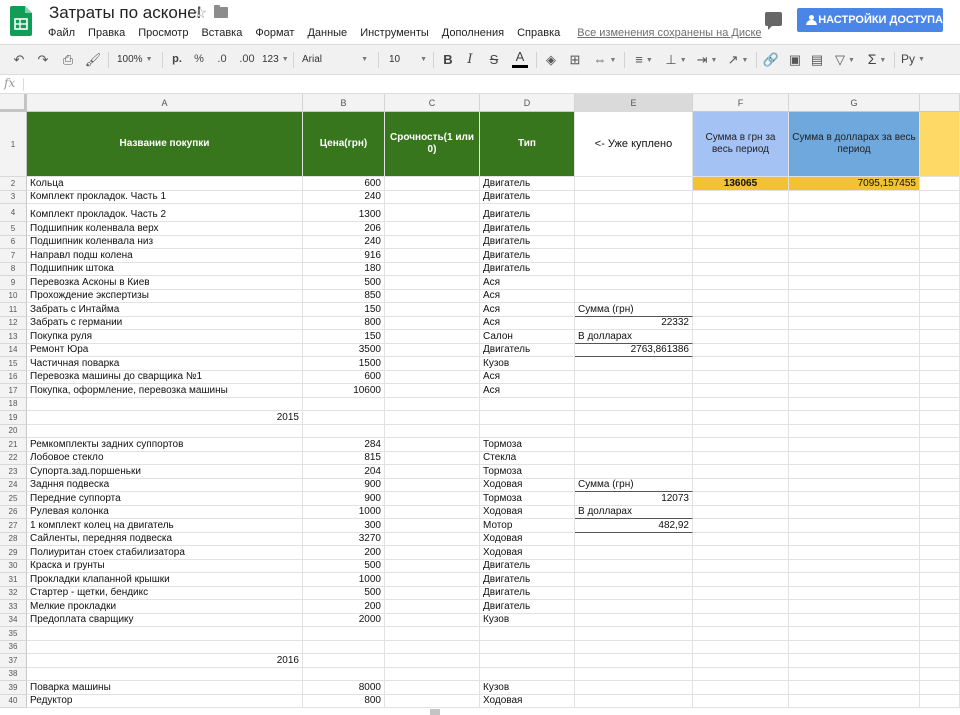 The height and width of the screenshot is (715, 960). Describe the element at coordinates (527, 485) in the screenshot. I see `cell-d: Ходовая` at that location.